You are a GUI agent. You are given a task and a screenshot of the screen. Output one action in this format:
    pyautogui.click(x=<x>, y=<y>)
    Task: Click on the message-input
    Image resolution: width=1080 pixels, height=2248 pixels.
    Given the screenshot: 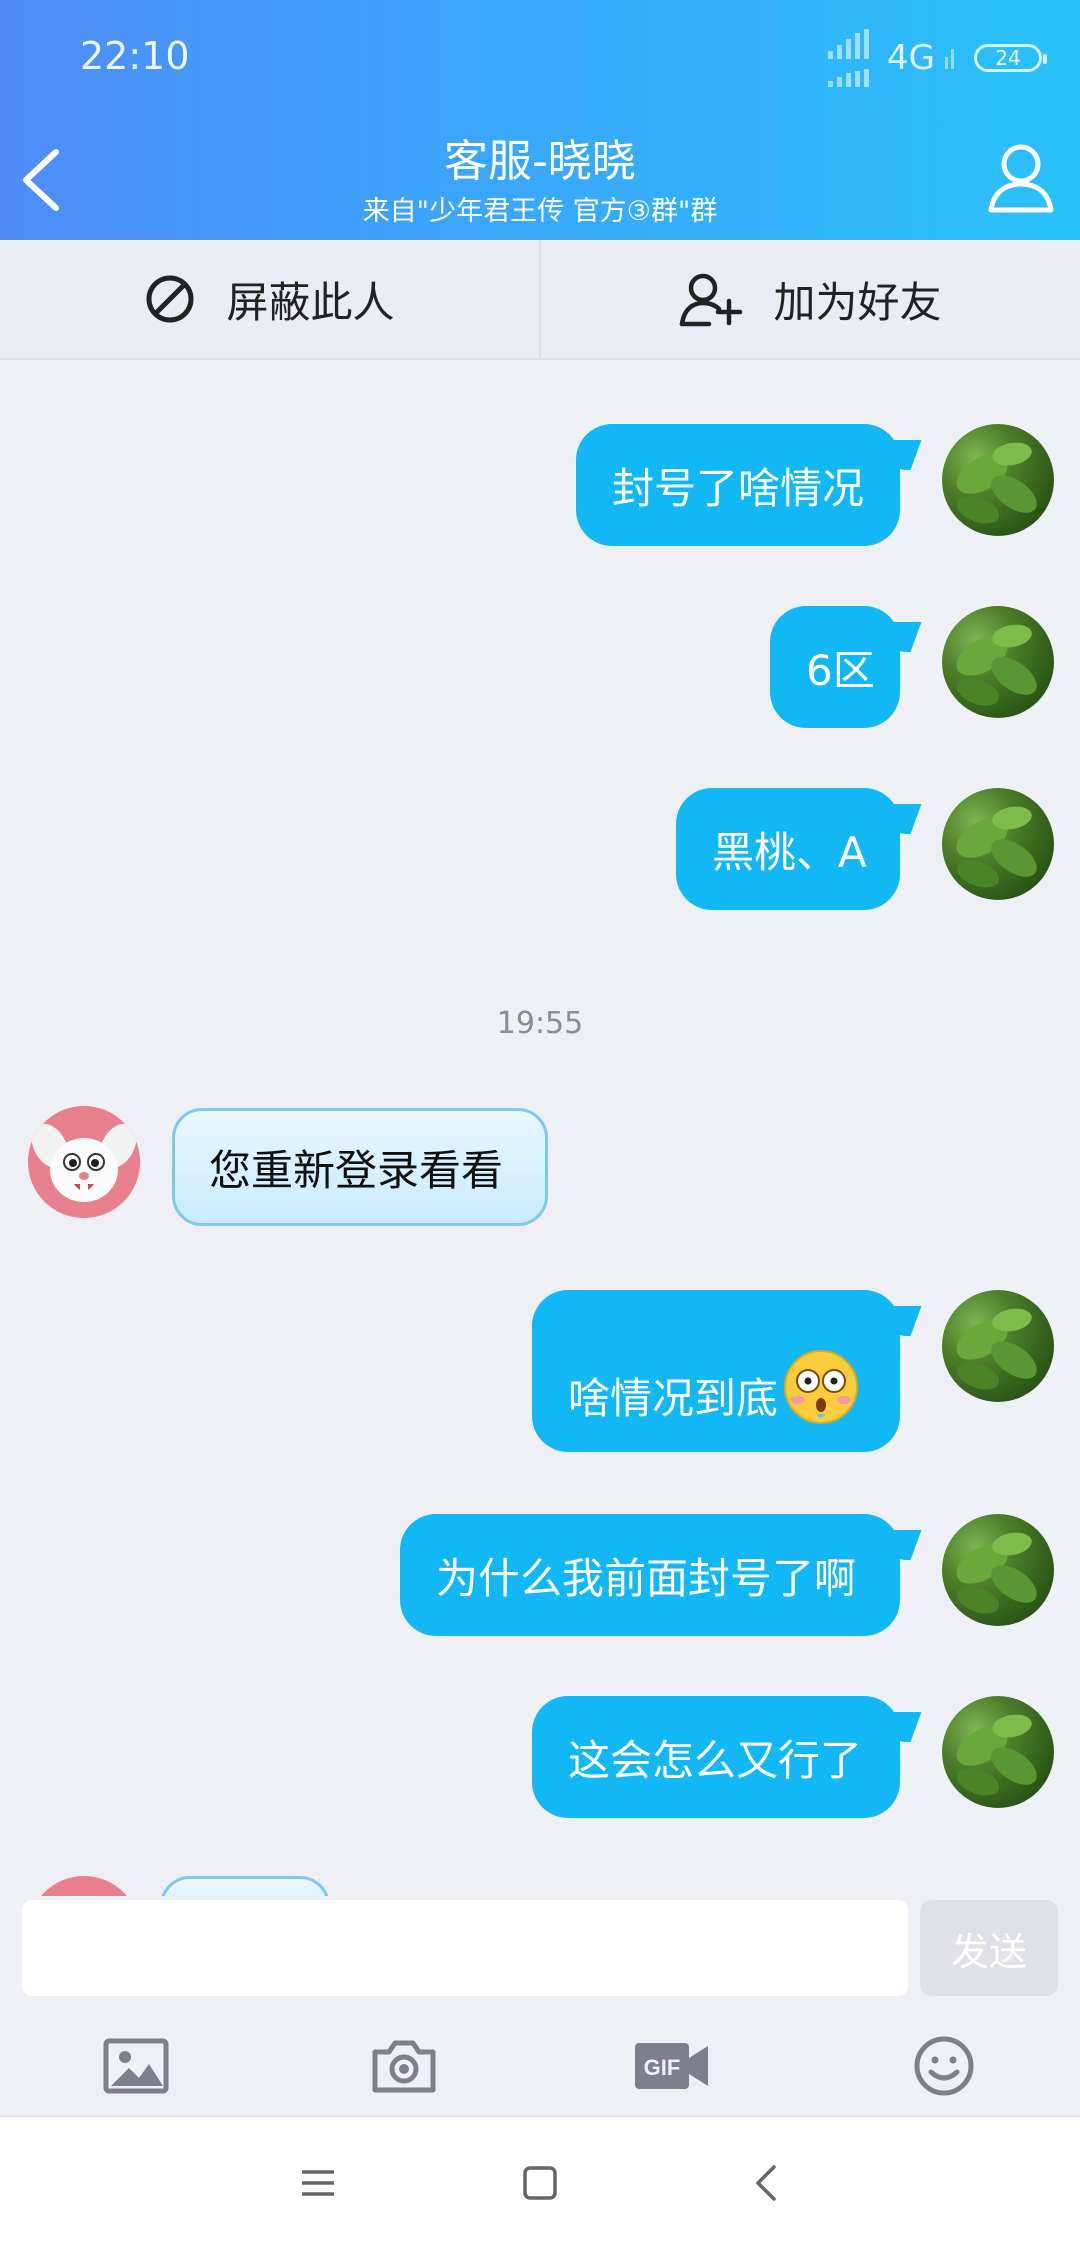 What is the action you would take?
    pyautogui.click(x=465, y=1948)
    